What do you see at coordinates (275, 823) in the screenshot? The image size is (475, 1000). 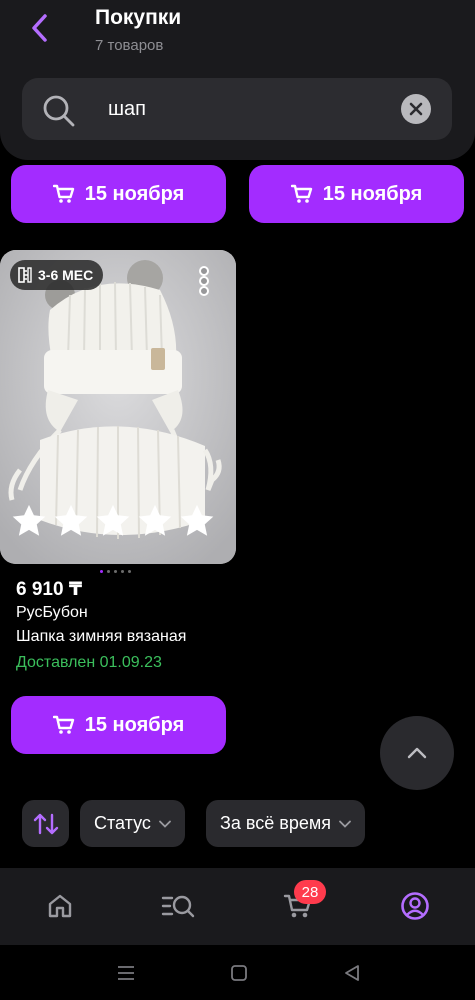 I see `period-filter-label: За всё время` at bounding box center [275, 823].